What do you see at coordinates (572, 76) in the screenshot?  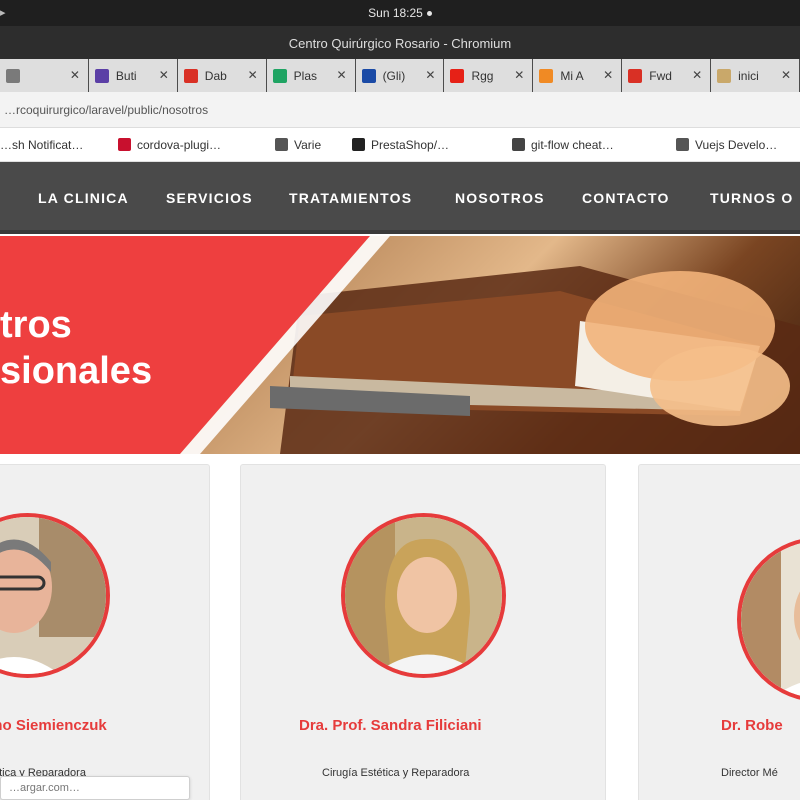 I see `tab-label: Mi A` at bounding box center [572, 76].